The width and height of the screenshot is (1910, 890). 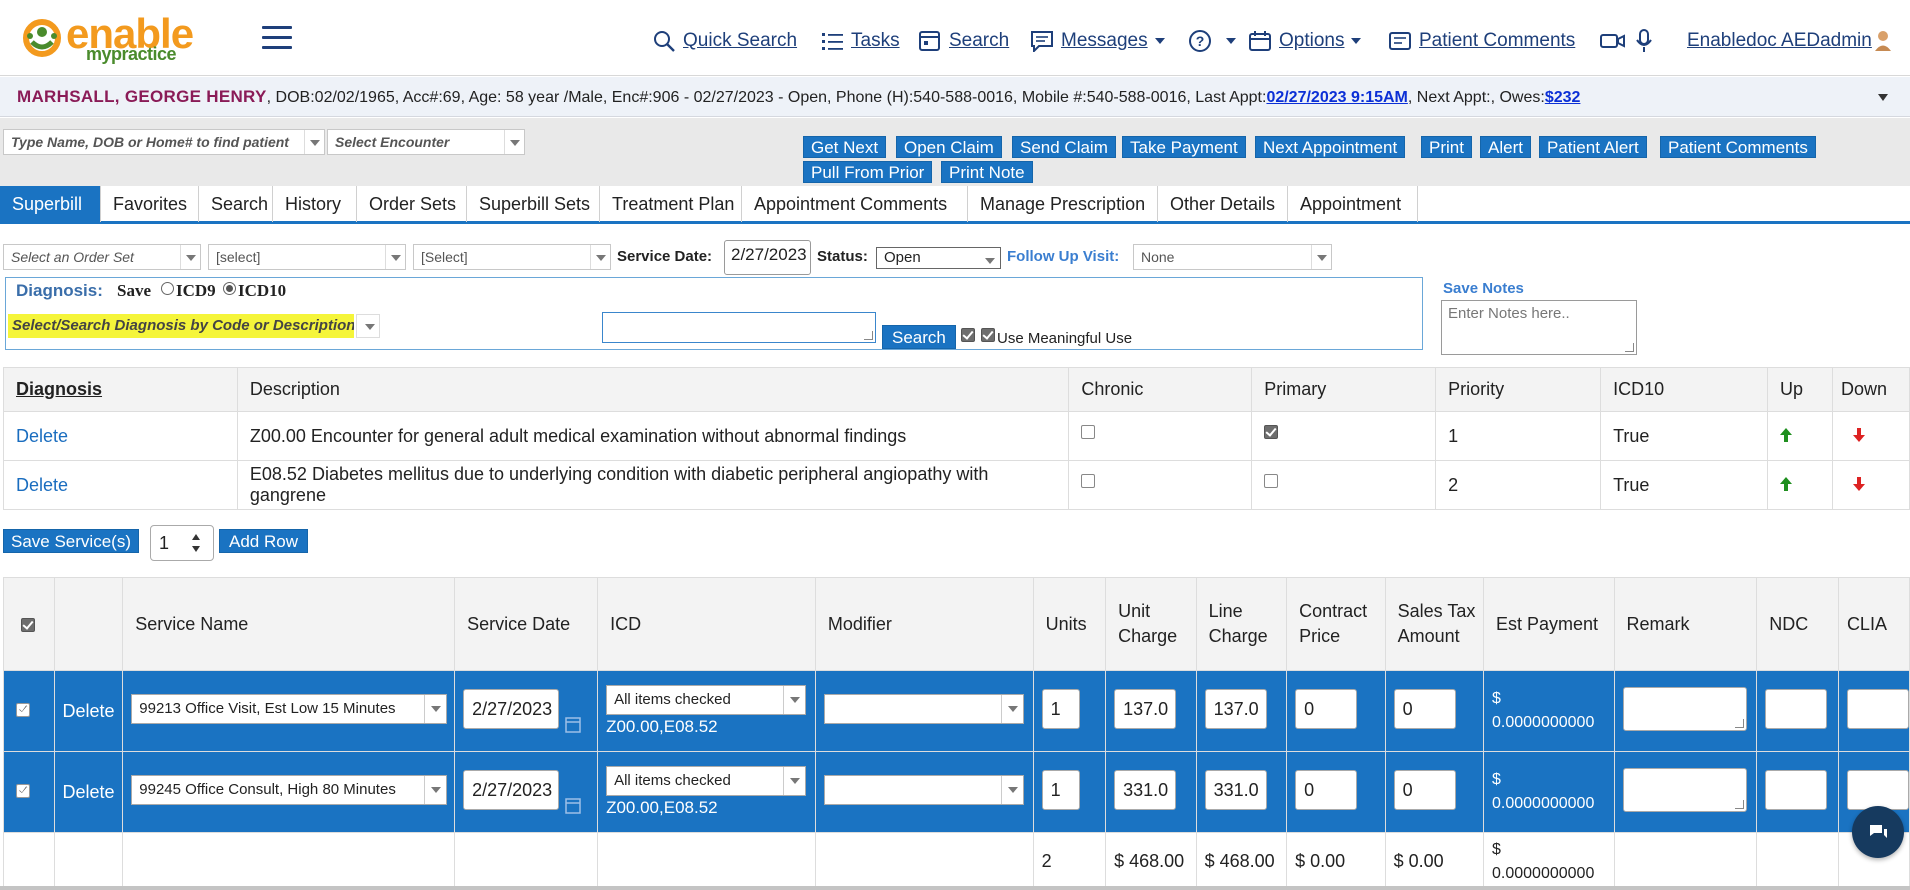 I want to click on tab-search: Search, so click(x=236, y=204).